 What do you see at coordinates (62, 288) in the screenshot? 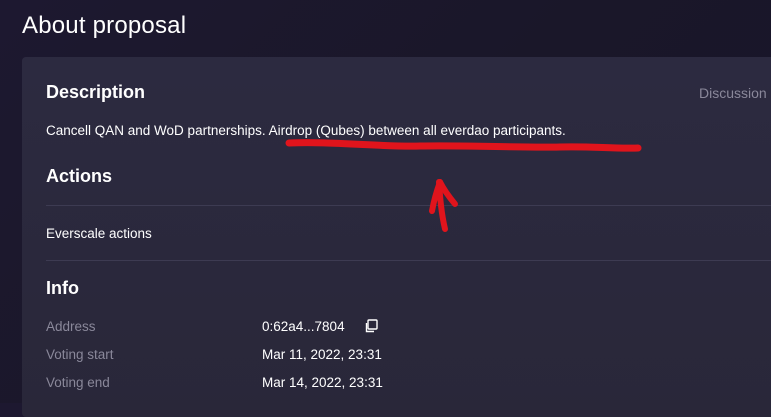
I see `info-heading: Info` at bounding box center [62, 288].